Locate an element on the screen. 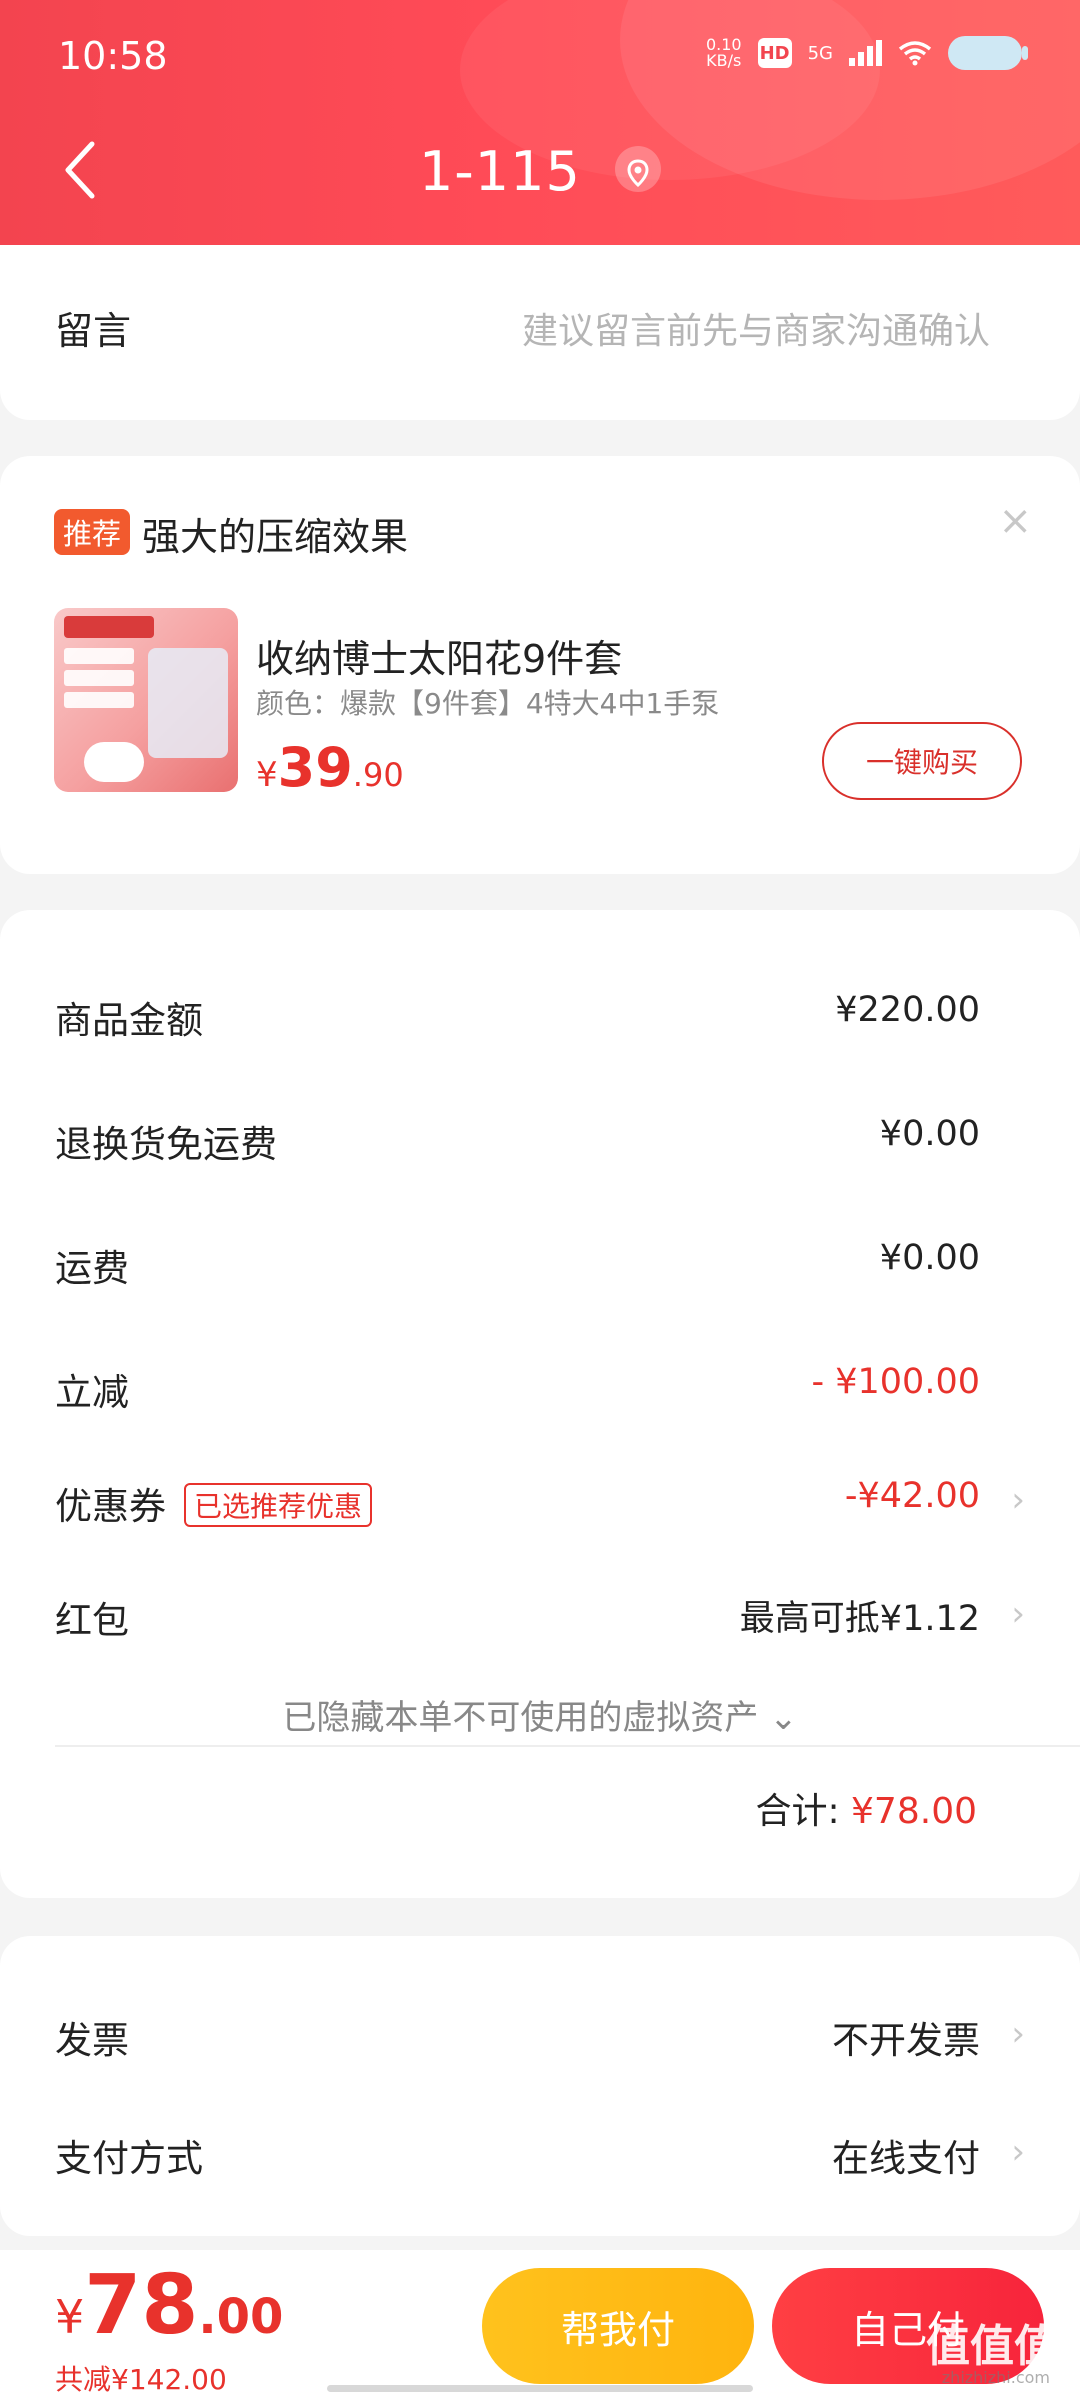 This screenshot has width=1080, height=2400. price-decimal: .90 is located at coordinates (378, 775).